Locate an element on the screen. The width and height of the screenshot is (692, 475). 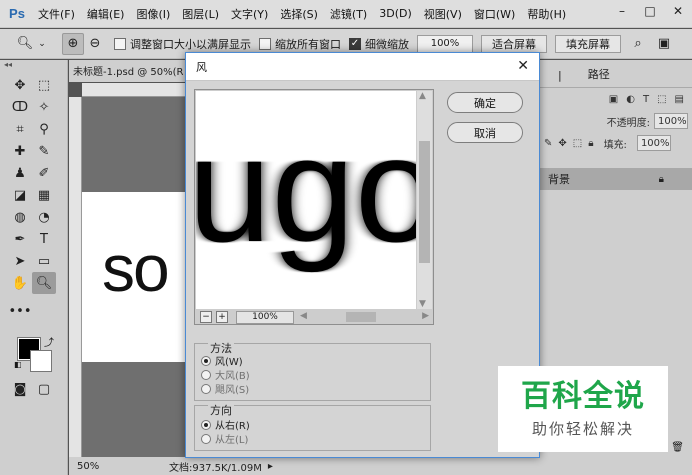
search-icon: ⌕ is located at coordinates (638, 44).